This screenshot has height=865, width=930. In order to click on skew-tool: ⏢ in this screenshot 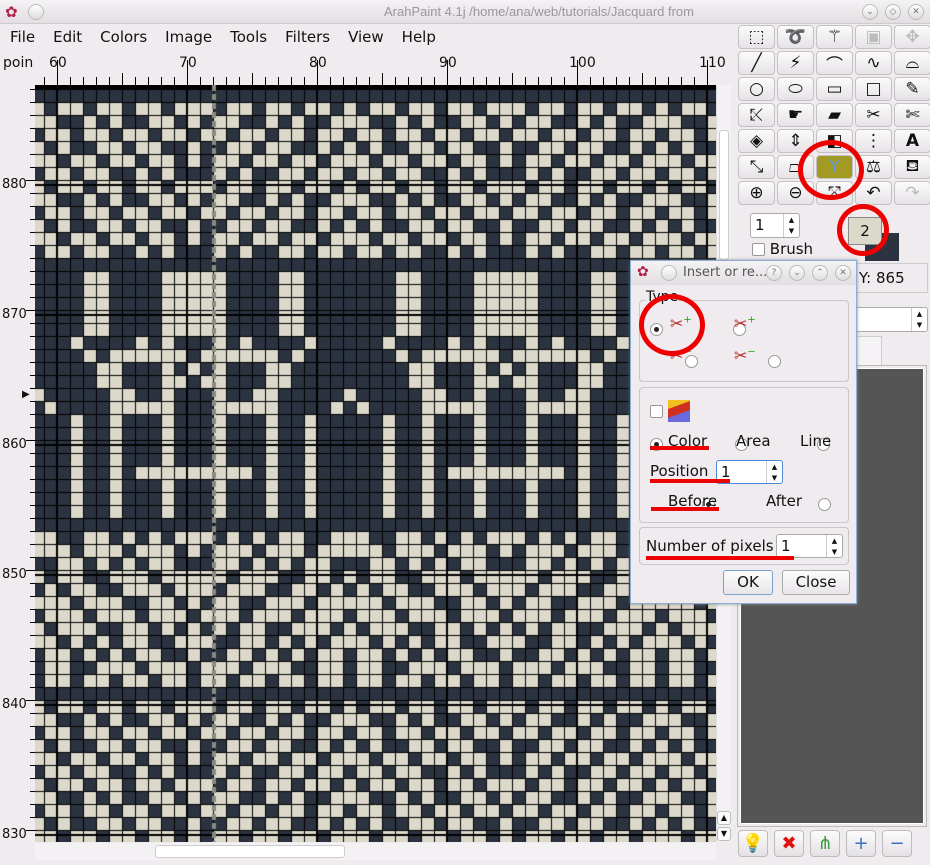, I will do `click(795, 167)`.